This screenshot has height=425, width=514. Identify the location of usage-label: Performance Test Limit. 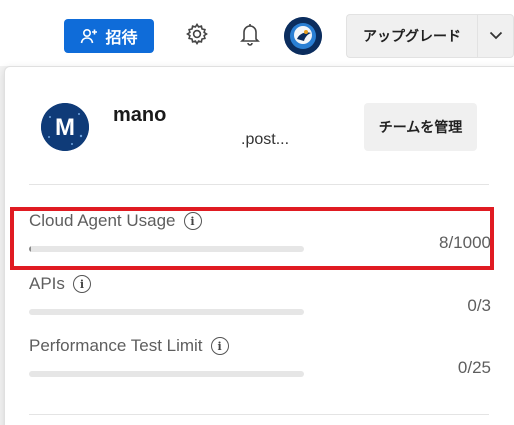
(116, 345).